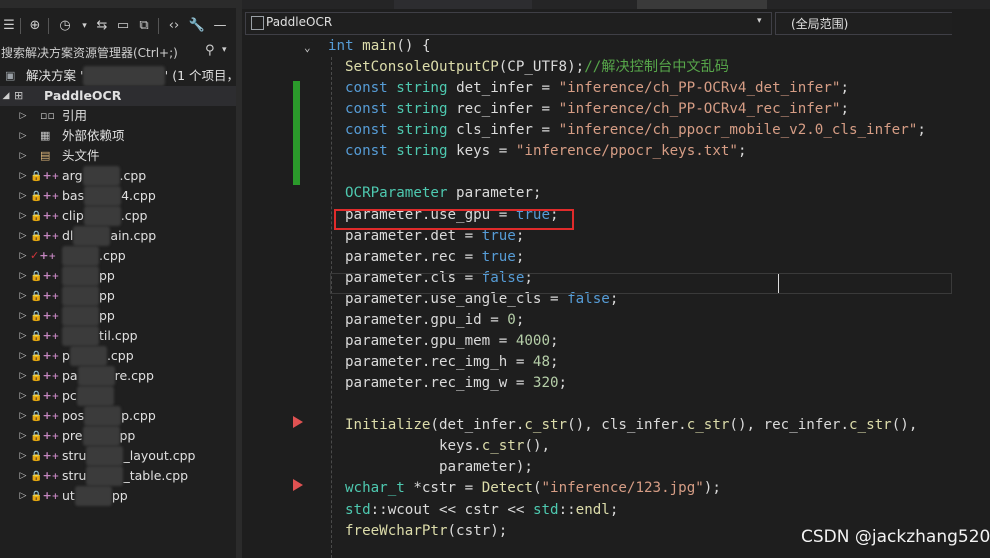 The height and width of the screenshot is (558, 990). Describe the element at coordinates (443, 193) in the screenshot. I see `code-line: OCRParameter parameter;` at that location.